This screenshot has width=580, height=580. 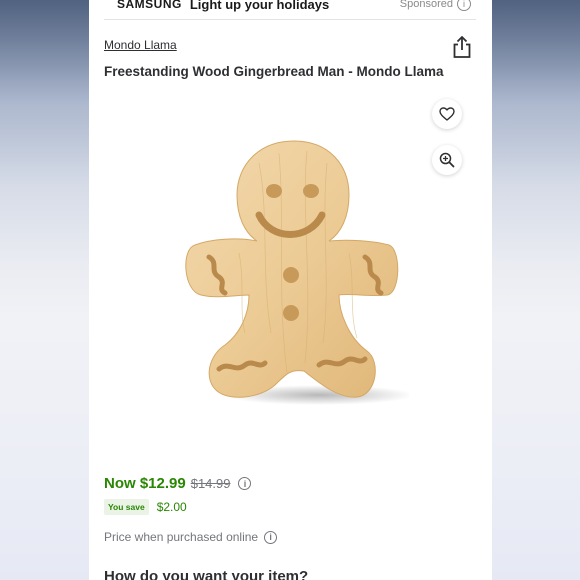 What do you see at coordinates (140, 45) in the screenshot?
I see `brand-link: Mondo Llama` at bounding box center [140, 45].